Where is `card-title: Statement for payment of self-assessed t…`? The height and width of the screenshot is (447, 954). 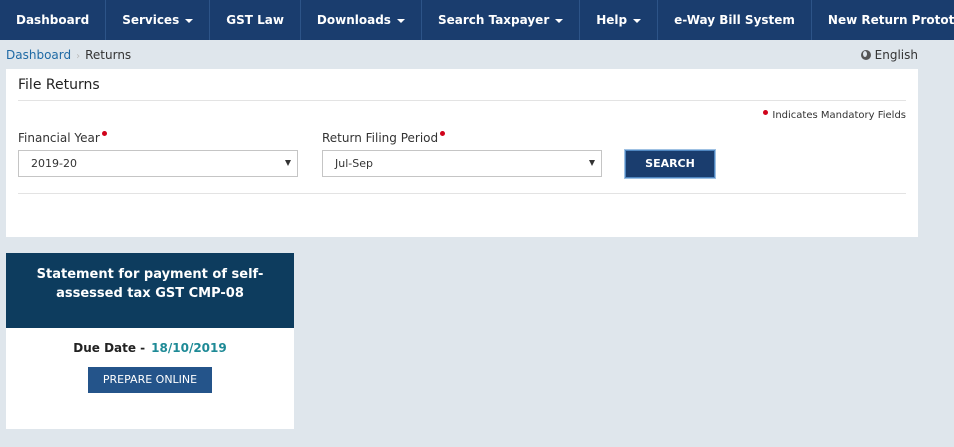
card-title: Statement for payment of self-assessed t… is located at coordinates (150, 290).